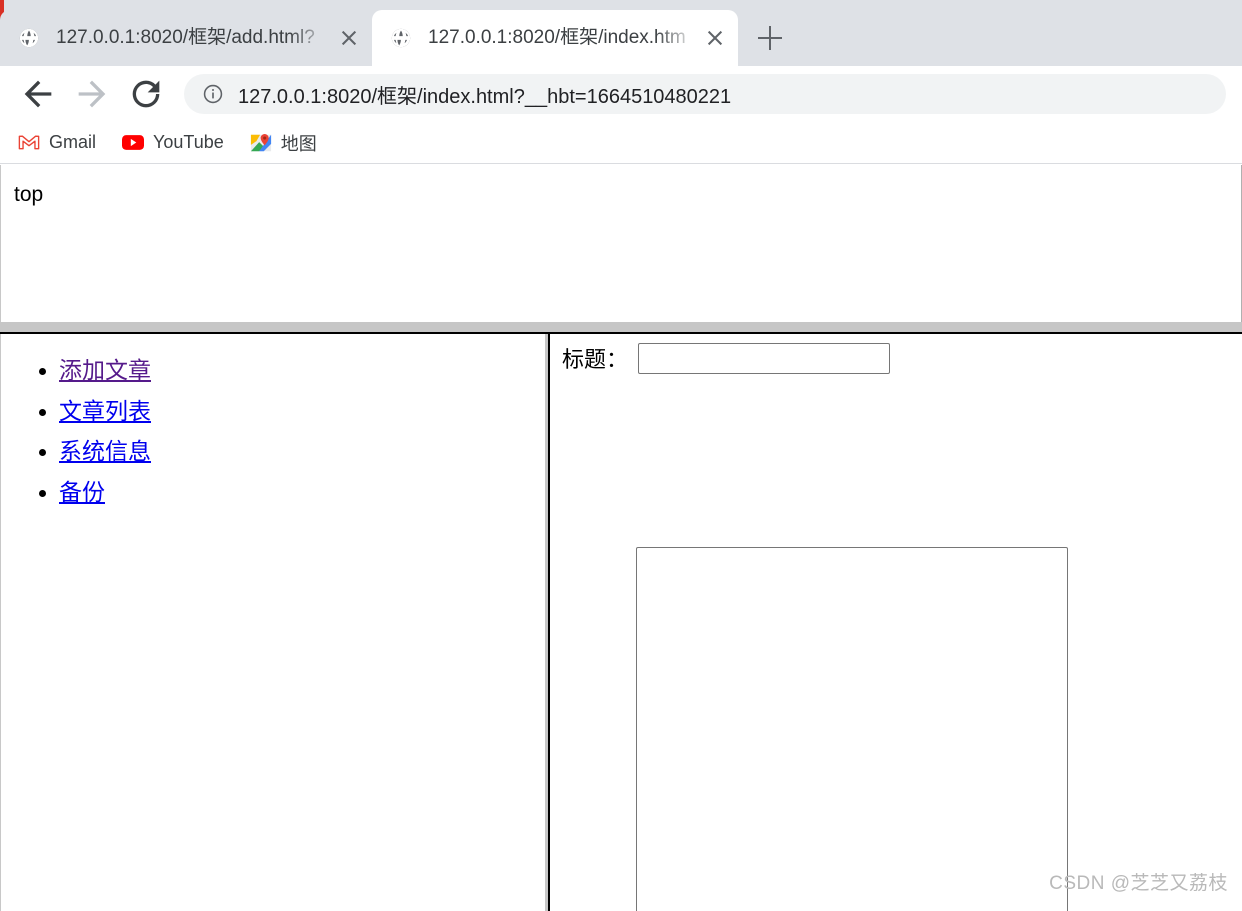 The height and width of the screenshot is (911, 1242). What do you see at coordinates (298, 143) in the screenshot?
I see `bookmark-label: 地图` at bounding box center [298, 143].